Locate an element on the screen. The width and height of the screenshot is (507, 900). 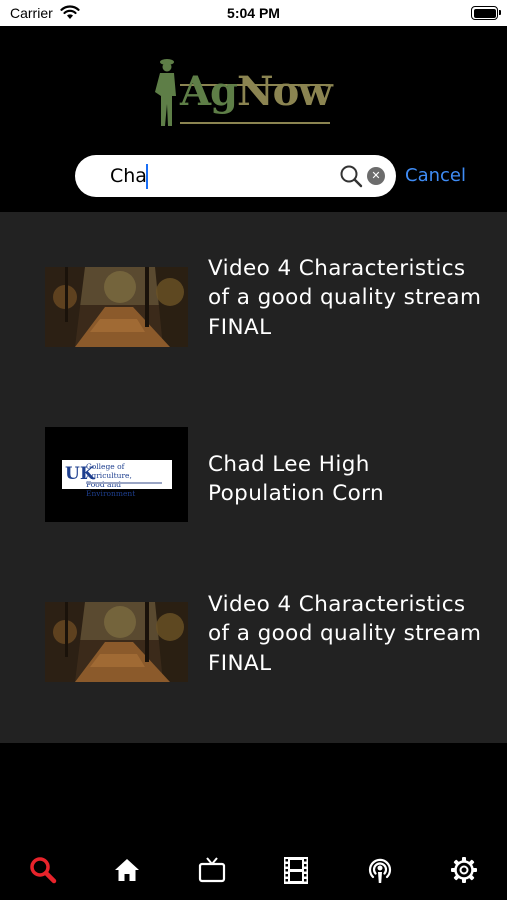
tab-tv is located at coordinates (212, 870).